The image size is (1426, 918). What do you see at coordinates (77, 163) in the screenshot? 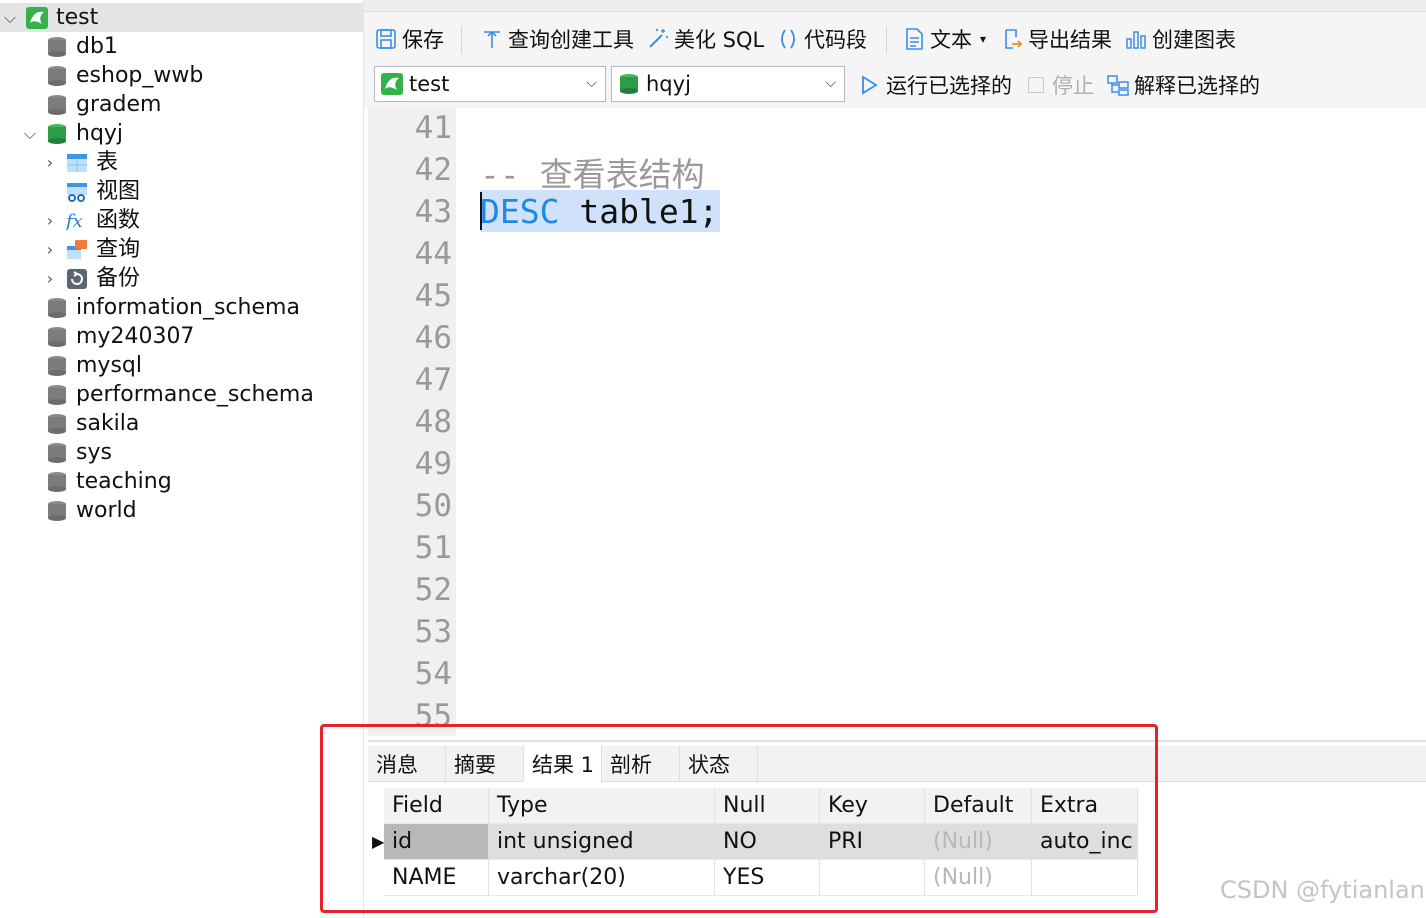
I see `table-icon` at bounding box center [77, 163].